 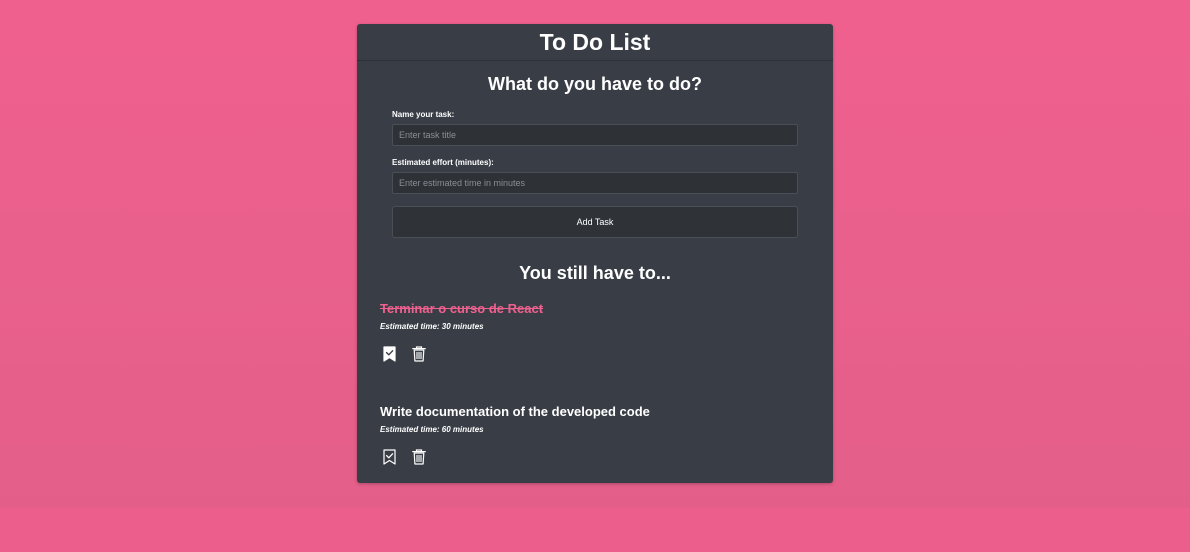 What do you see at coordinates (595, 222) in the screenshot?
I see `add-task-button: Add Task` at bounding box center [595, 222].